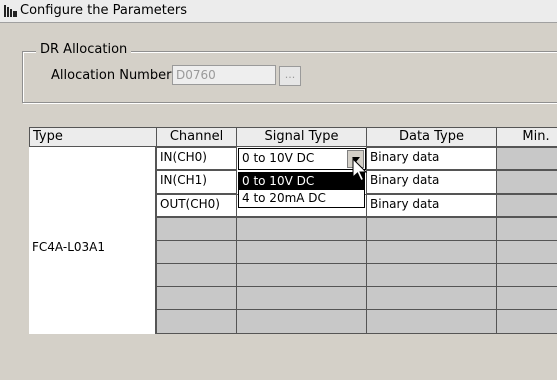 The image size is (557, 380). What do you see at coordinates (526, 137) in the screenshot?
I see `header-min: Min.` at bounding box center [526, 137].